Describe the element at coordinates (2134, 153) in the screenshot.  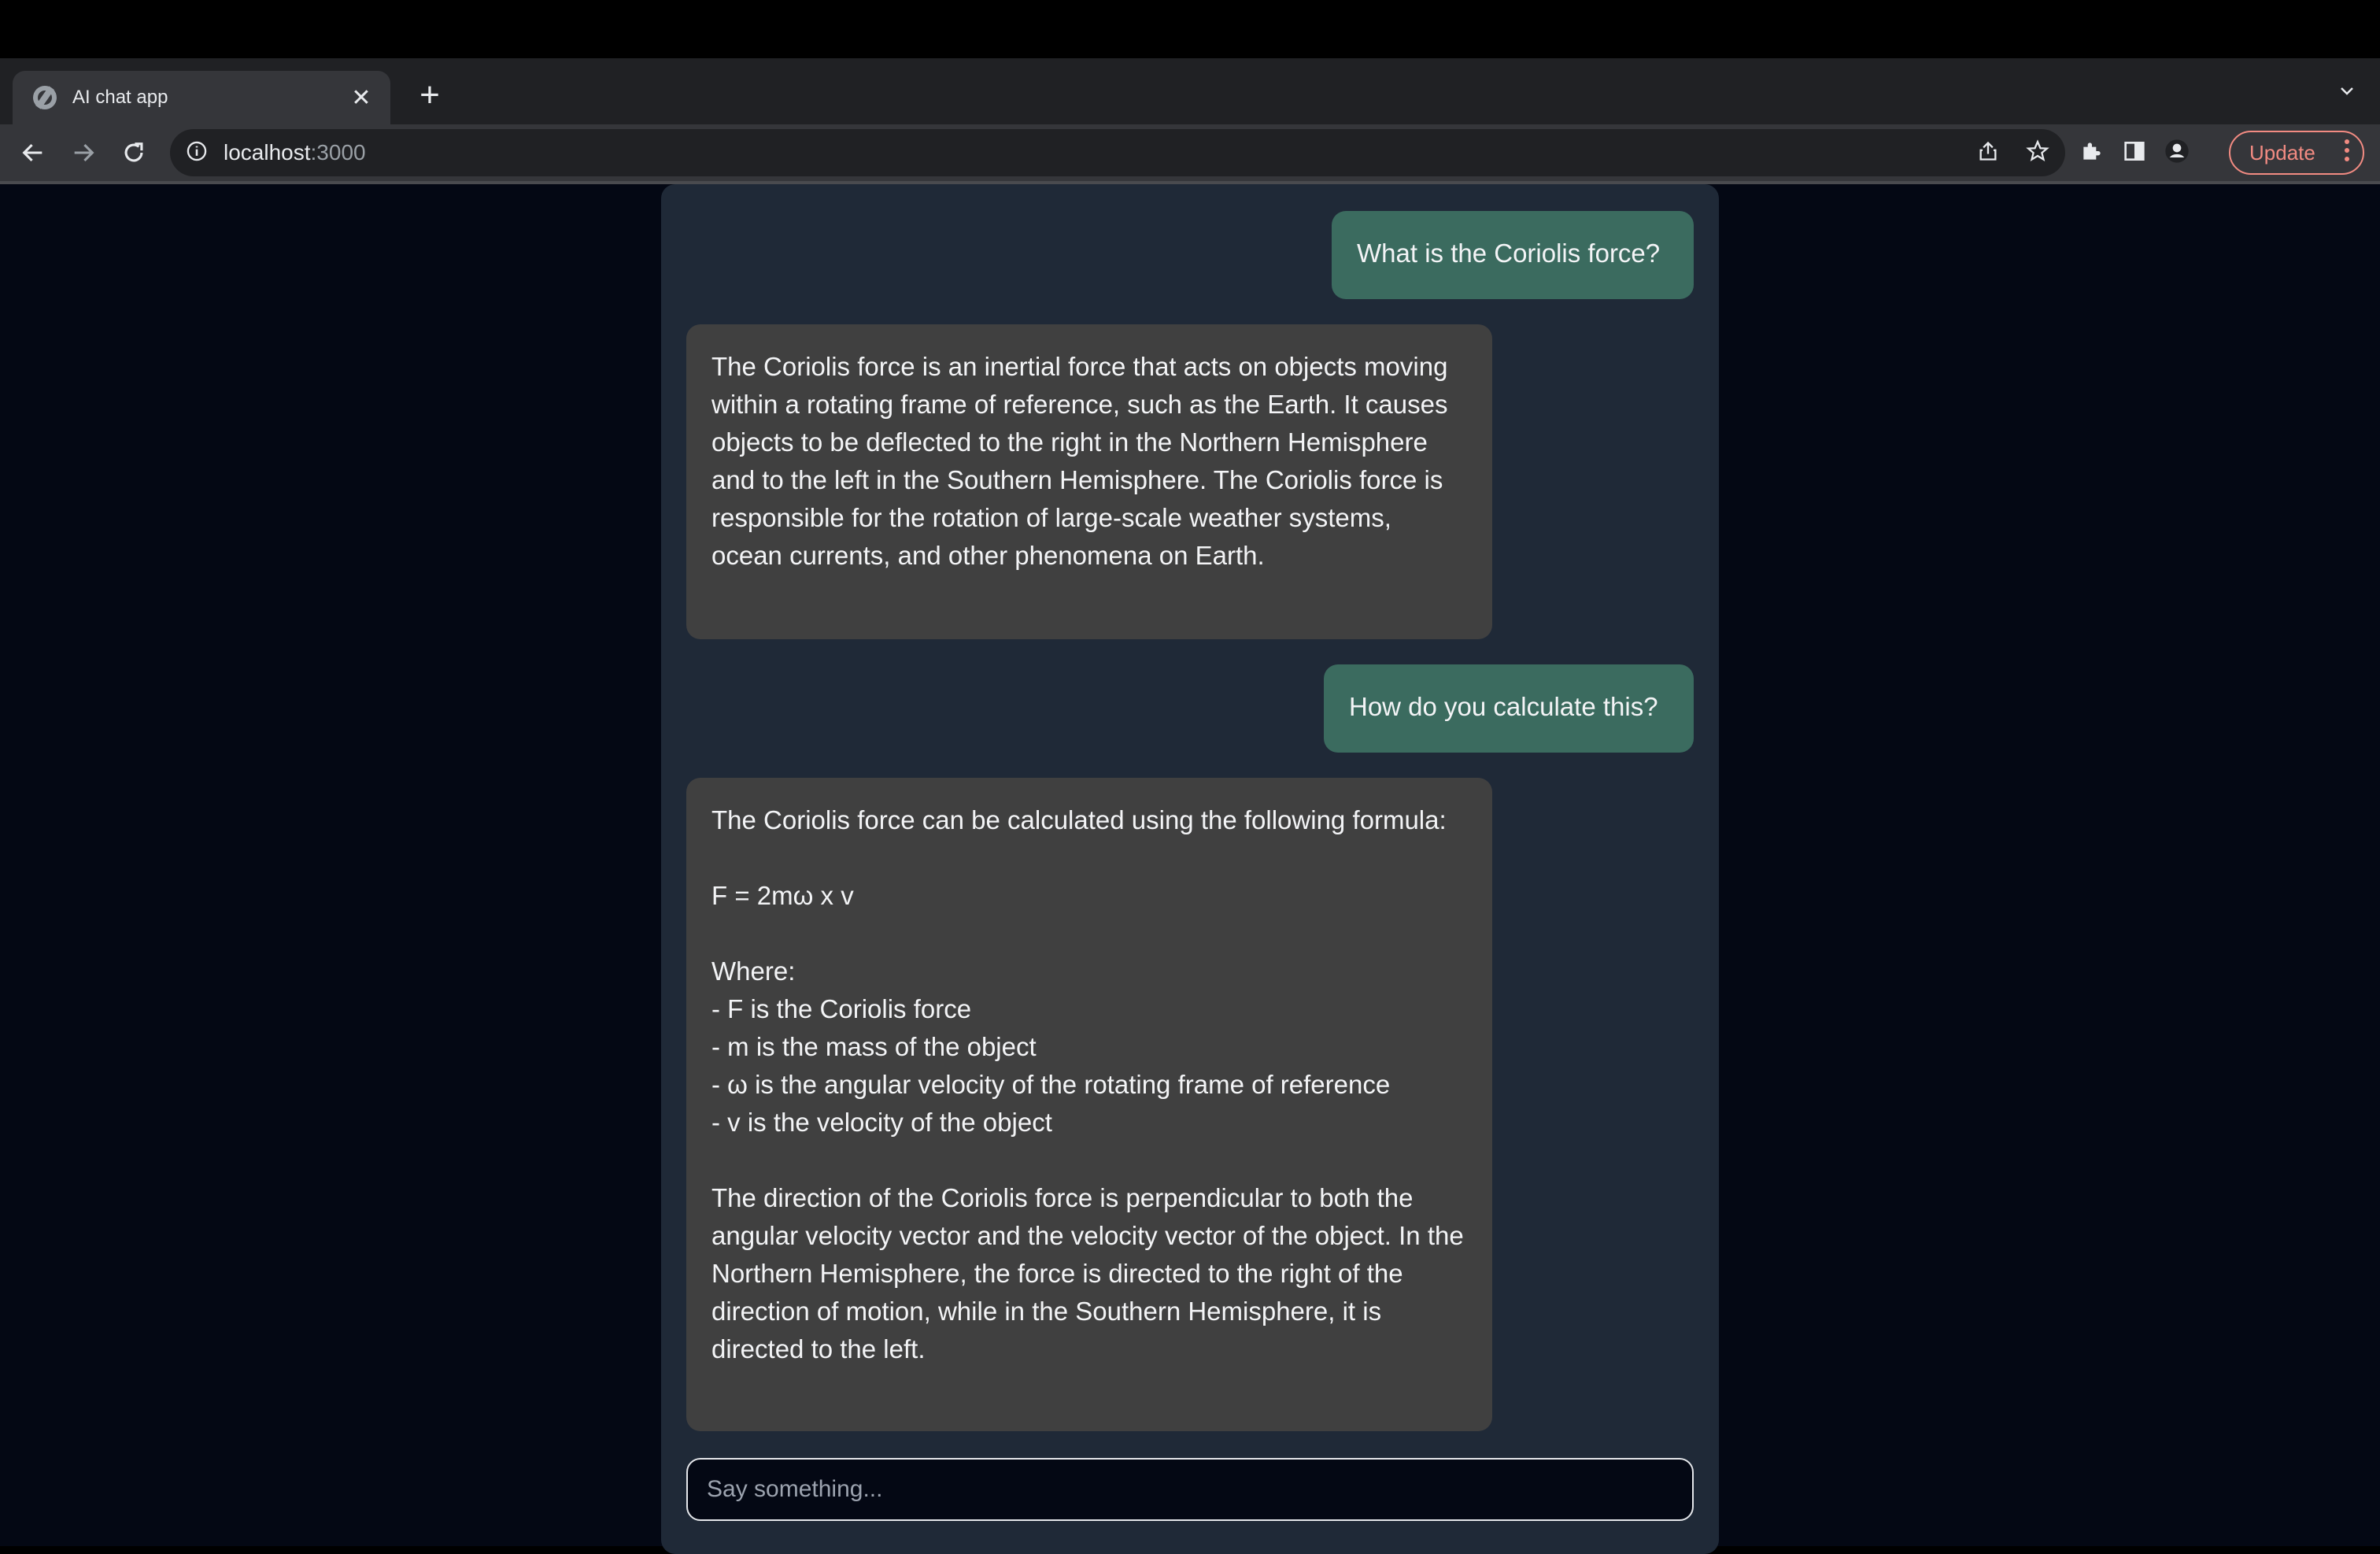
I see `side-panel-icon` at that location.